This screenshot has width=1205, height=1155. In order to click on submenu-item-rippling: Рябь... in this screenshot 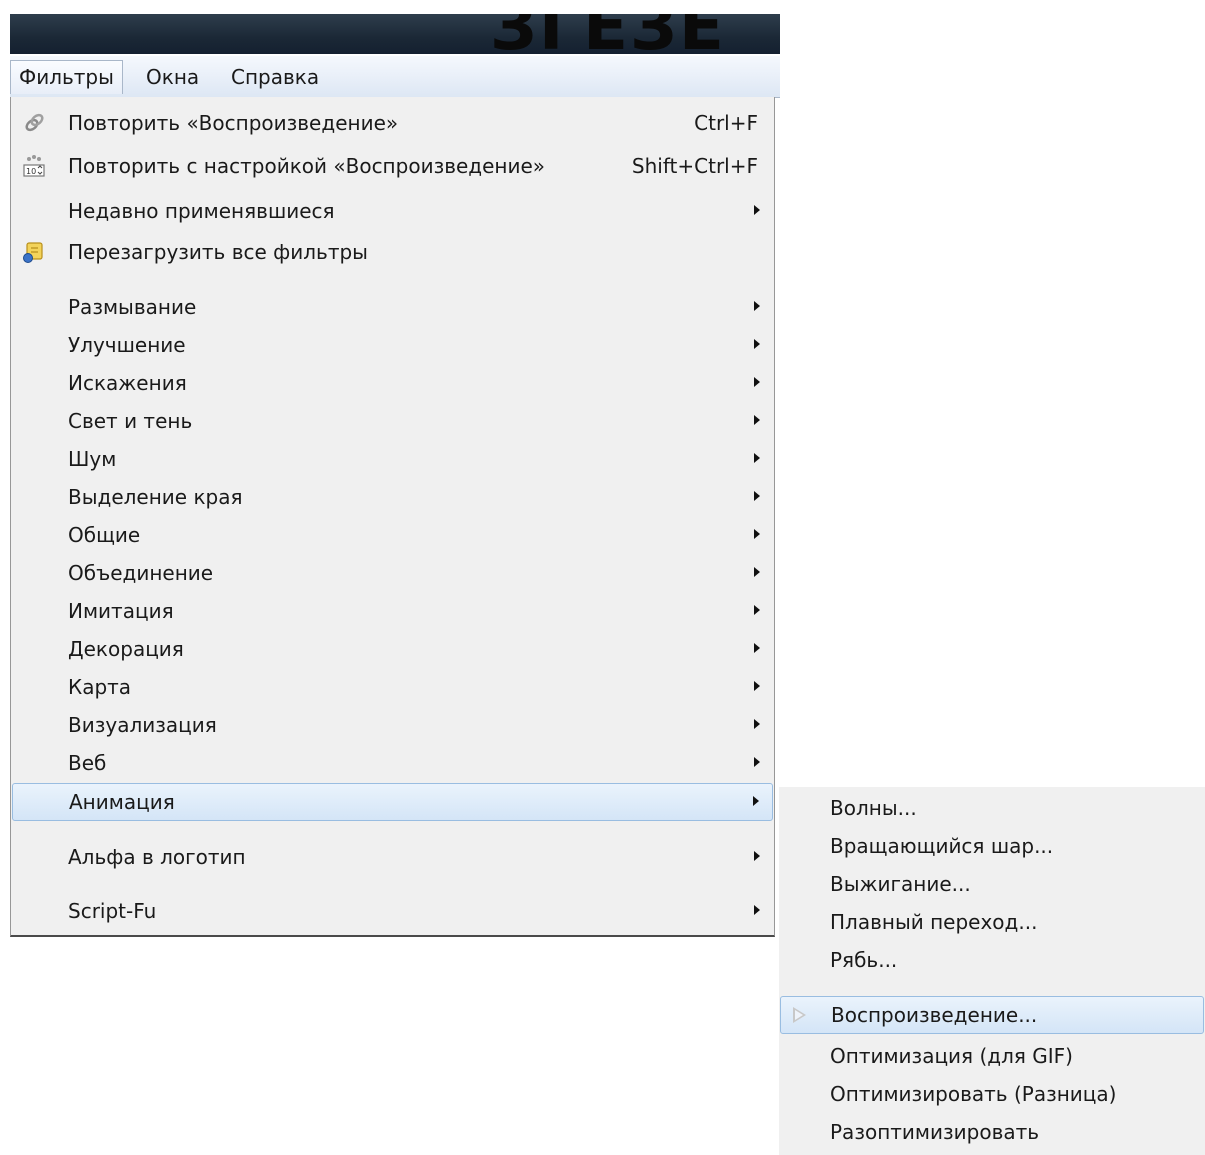, I will do `click(992, 960)`.